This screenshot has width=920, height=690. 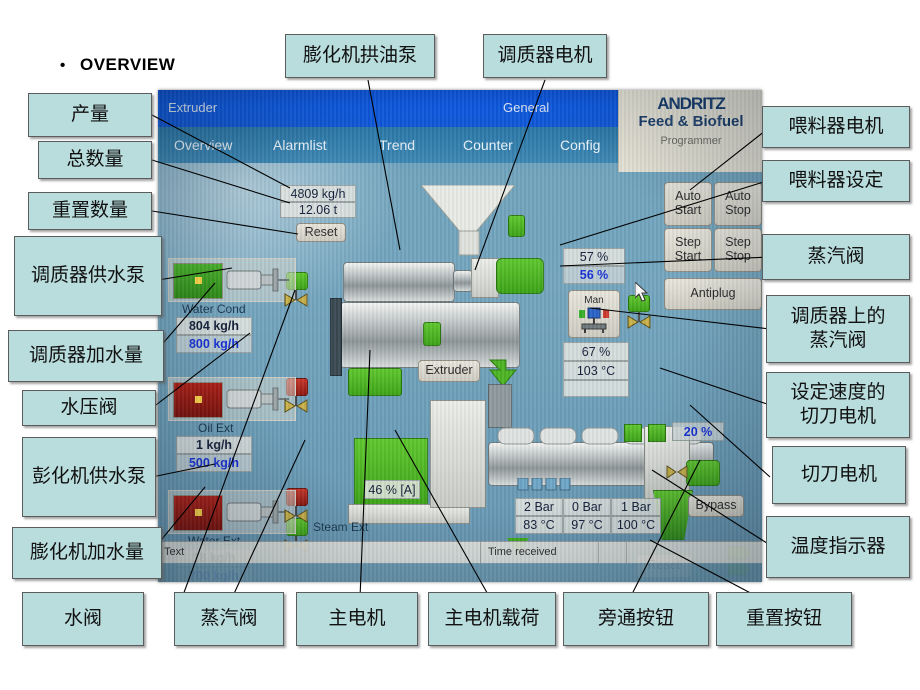 I want to click on pressure-zone-3: 1 Bar, so click(x=636, y=507).